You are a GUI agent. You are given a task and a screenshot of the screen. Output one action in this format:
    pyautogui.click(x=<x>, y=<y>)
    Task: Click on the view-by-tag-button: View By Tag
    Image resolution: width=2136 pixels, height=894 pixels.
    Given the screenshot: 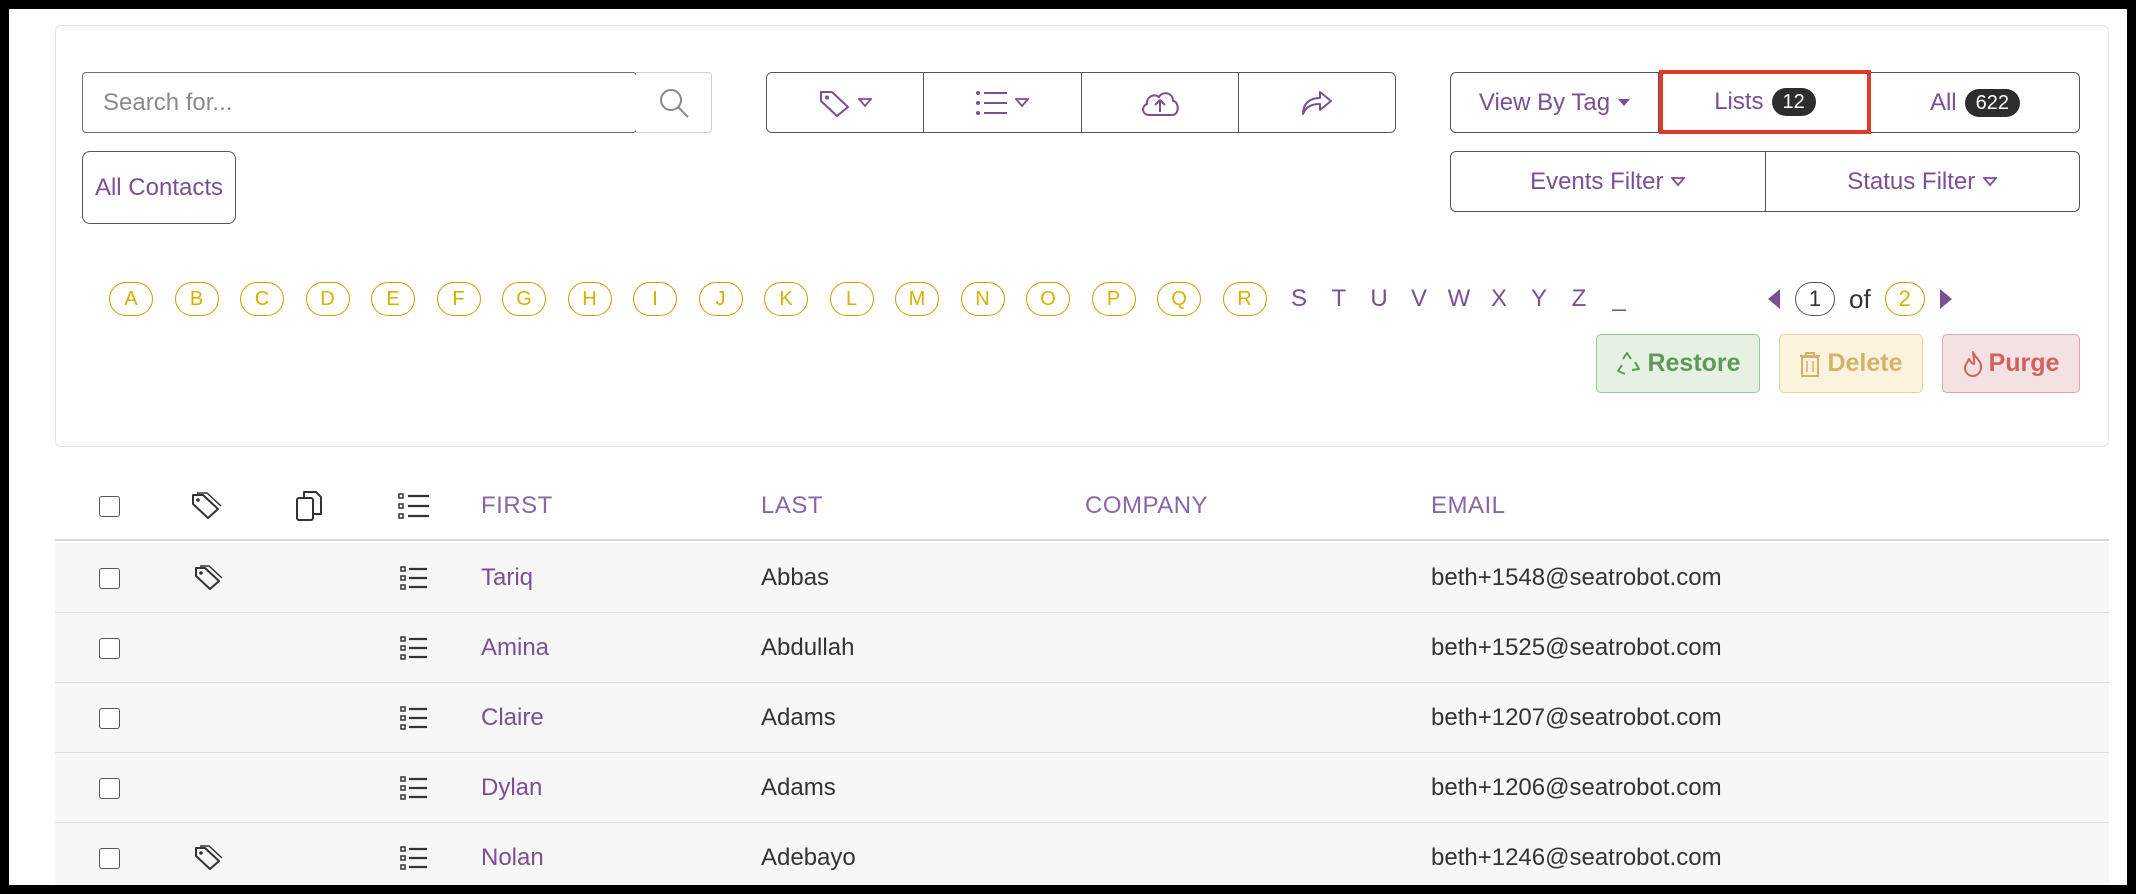 What is the action you would take?
    pyautogui.click(x=1555, y=102)
    